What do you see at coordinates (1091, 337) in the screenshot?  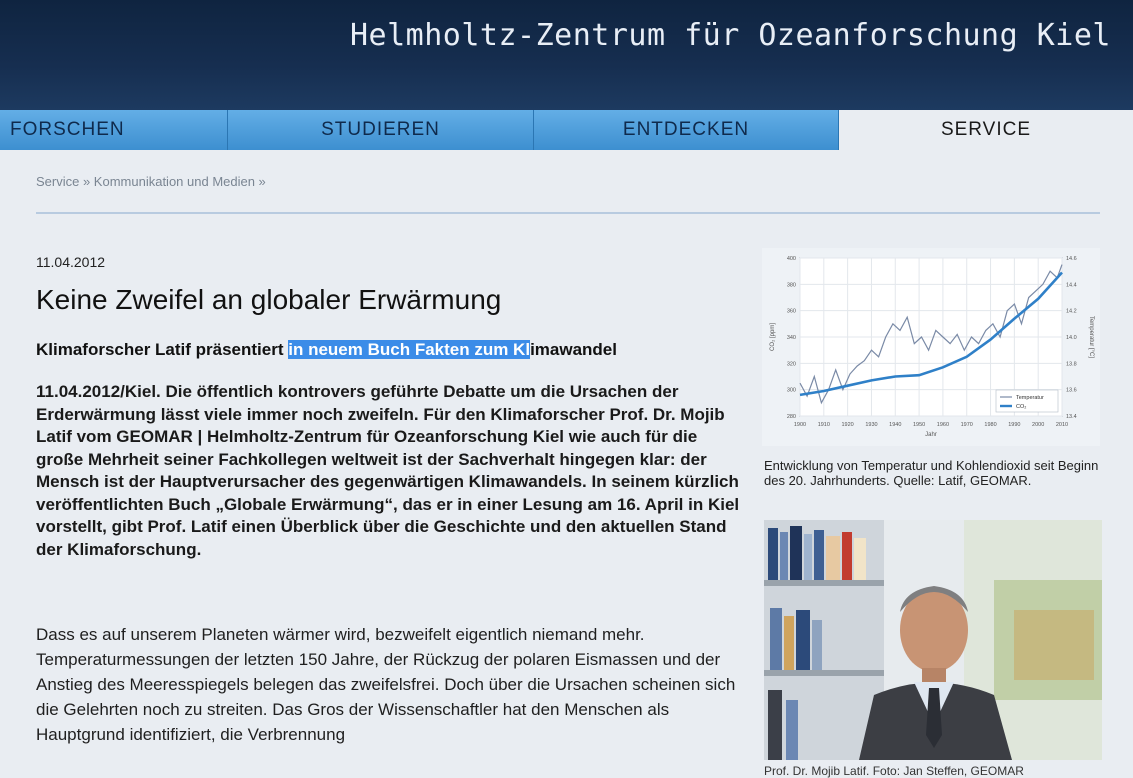 I see `y-right-axis-label: Temperatur [°C]` at bounding box center [1091, 337].